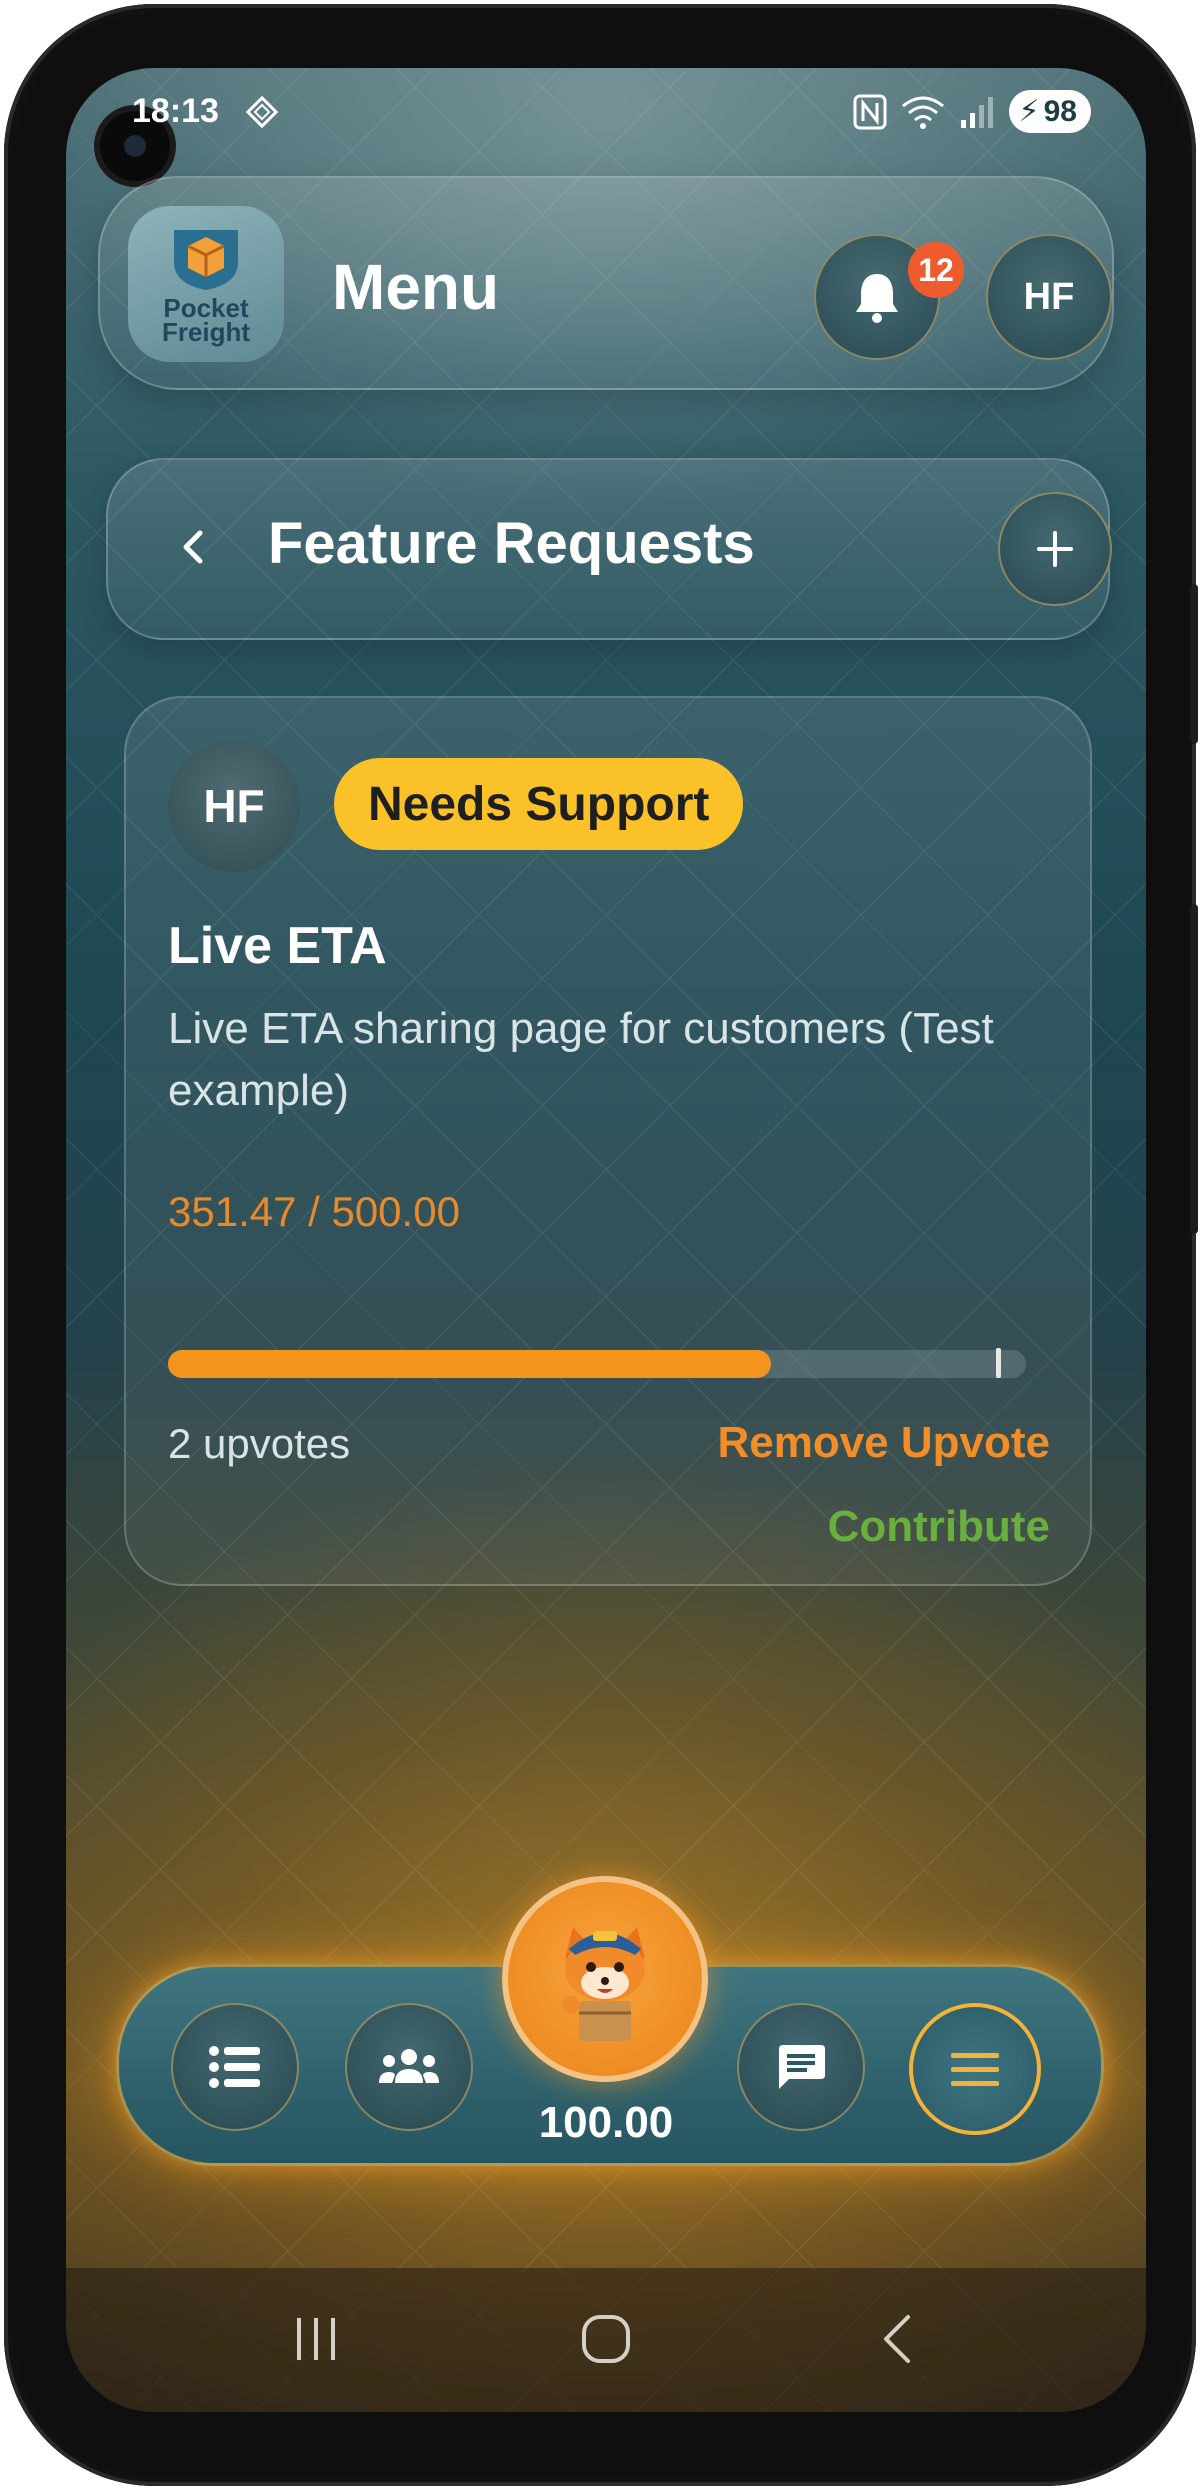  Describe the element at coordinates (1029, 111) in the screenshot. I see `charging-icon: ⚡` at that location.